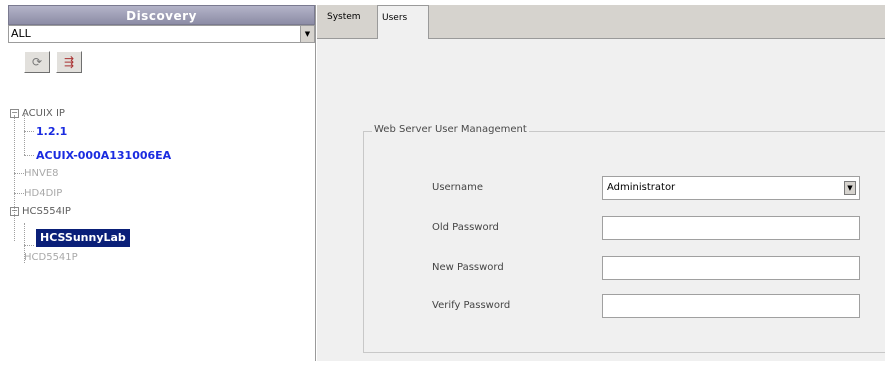  I want to click on tree-item-acuix-000a131006ea: ACUIX-000A131006EA, so click(103, 156).